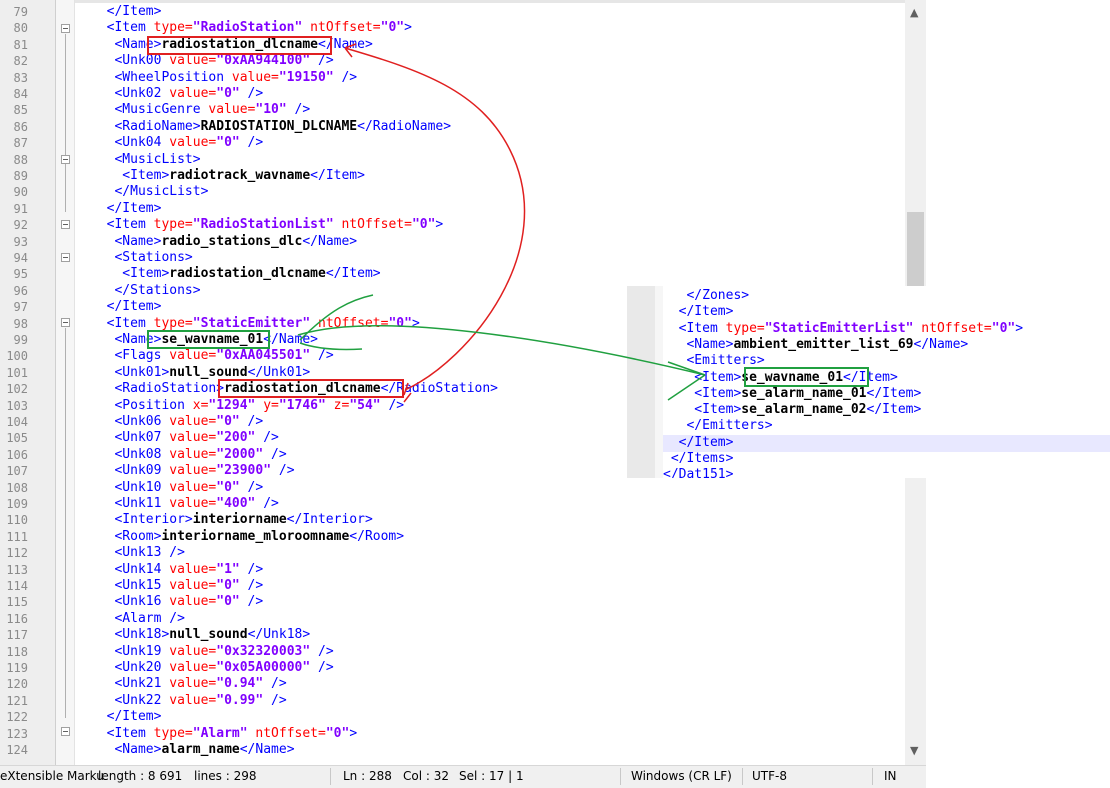 This screenshot has width=1110, height=788. Describe the element at coordinates (17, 536) in the screenshot. I see `line-number: 111` at that location.